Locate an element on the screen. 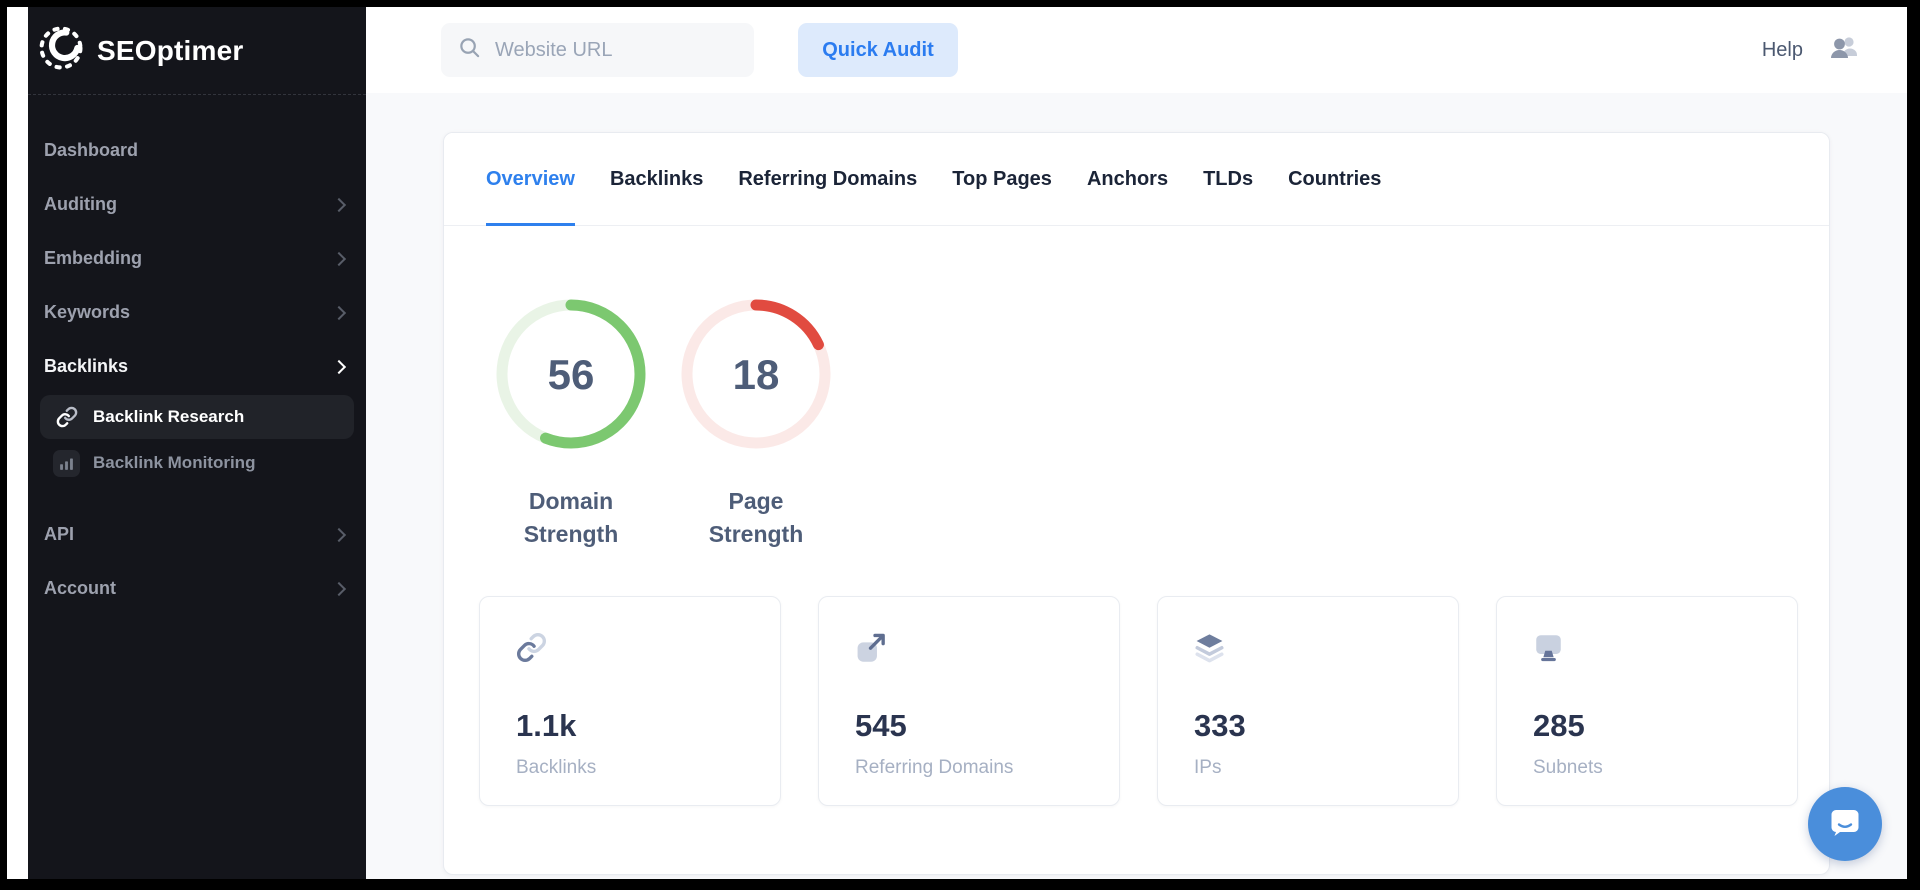 The width and height of the screenshot is (1920, 890). search-icon is located at coordinates (469, 50).